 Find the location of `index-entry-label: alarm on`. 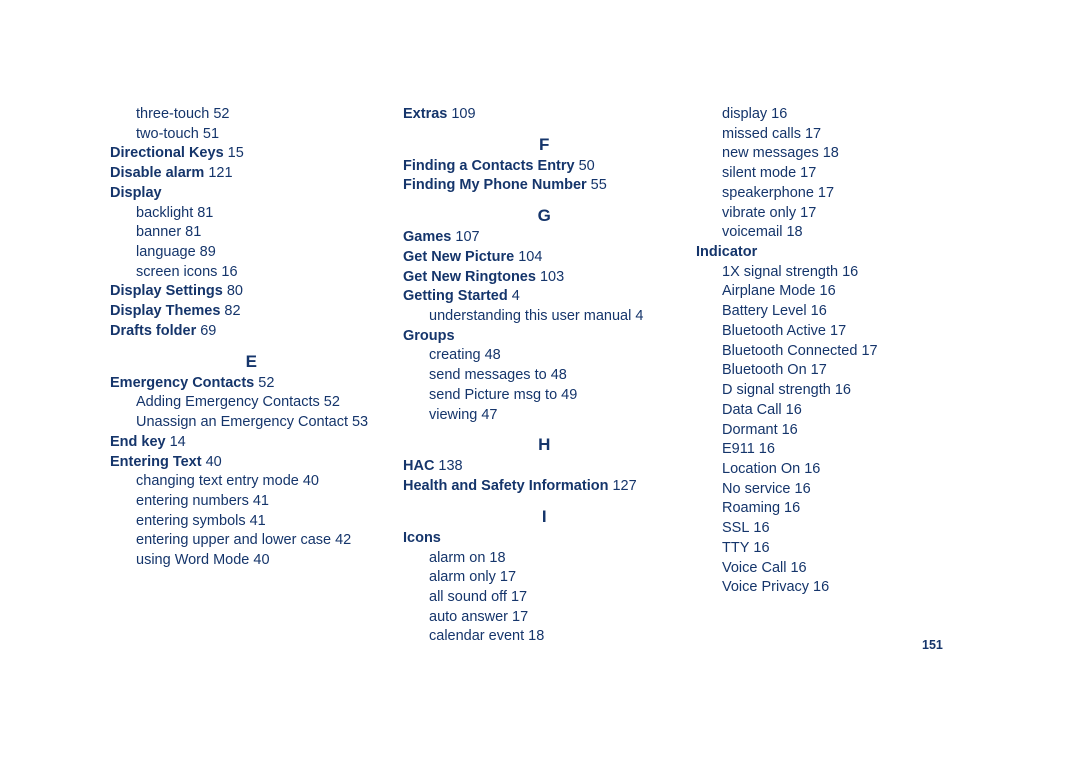

index-entry-label: alarm on is located at coordinates (457, 557).